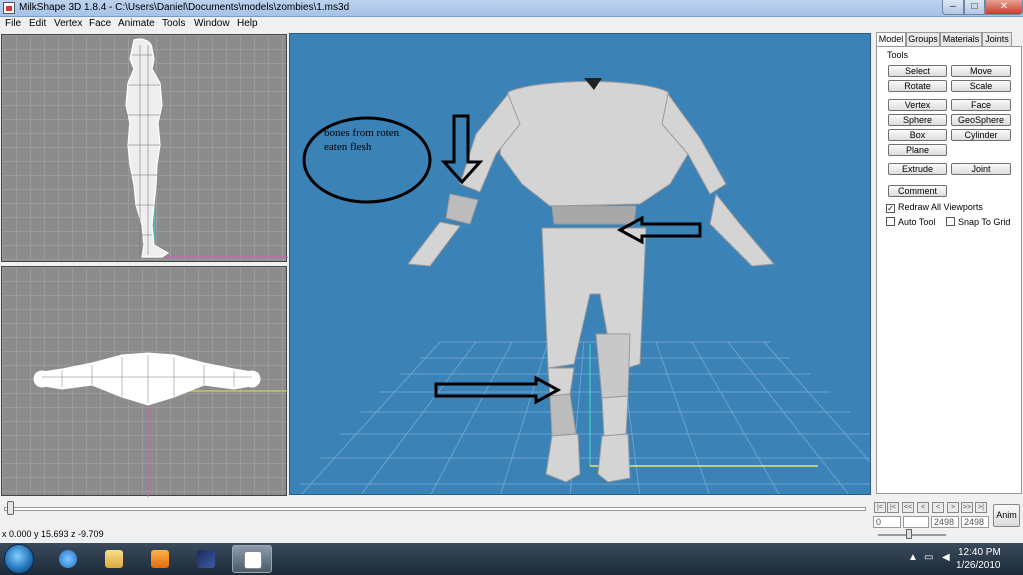 Image resolution: width=1023 pixels, height=575 pixels. Describe the element at coordinates (975, 522) in the screenshot. I see `total-frames-field: 2498` at that location.